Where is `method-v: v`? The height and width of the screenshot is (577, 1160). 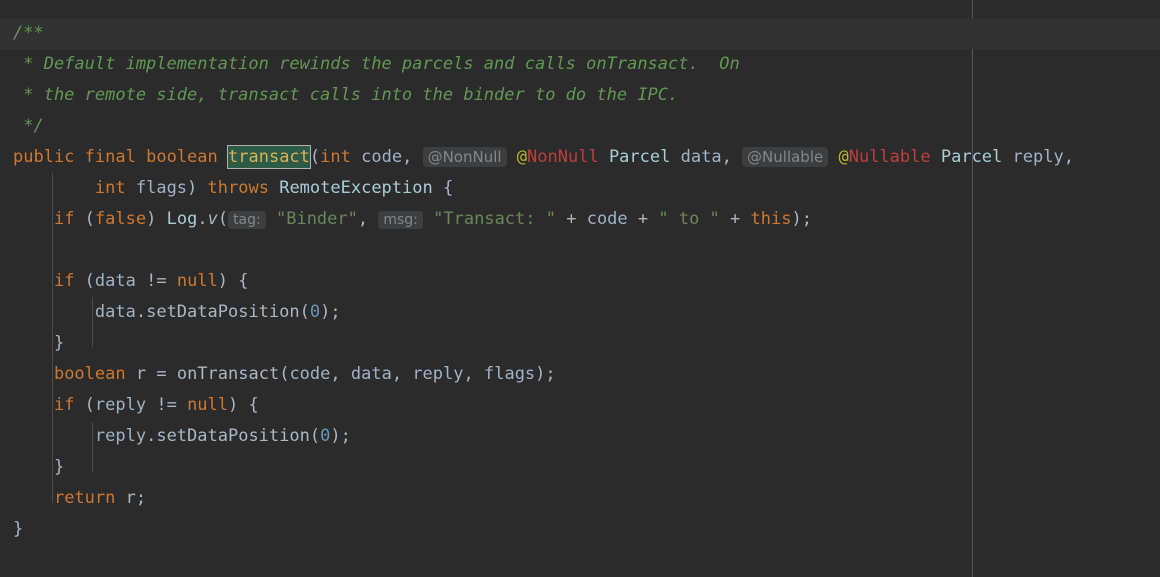 method-v: v is located at coordinates (212, 219).